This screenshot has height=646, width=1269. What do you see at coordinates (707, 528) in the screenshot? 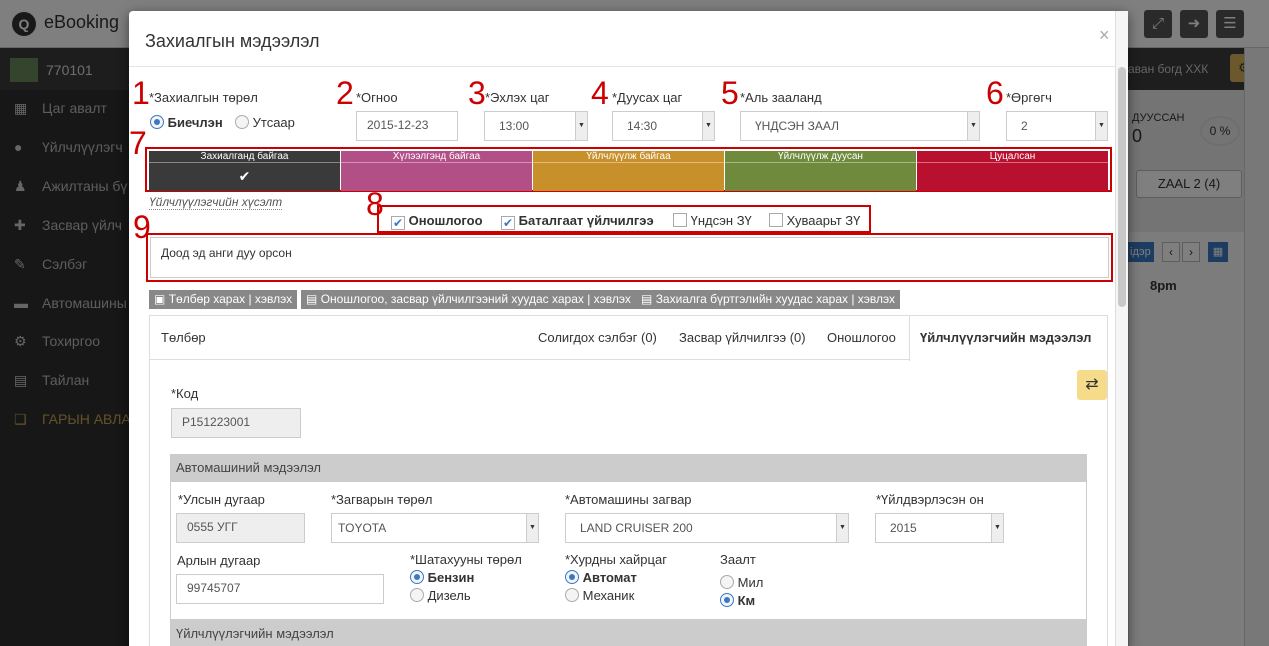
I see `car-model-select: LAND CRUISER 200 ▼` at bounding box center [707, 528].